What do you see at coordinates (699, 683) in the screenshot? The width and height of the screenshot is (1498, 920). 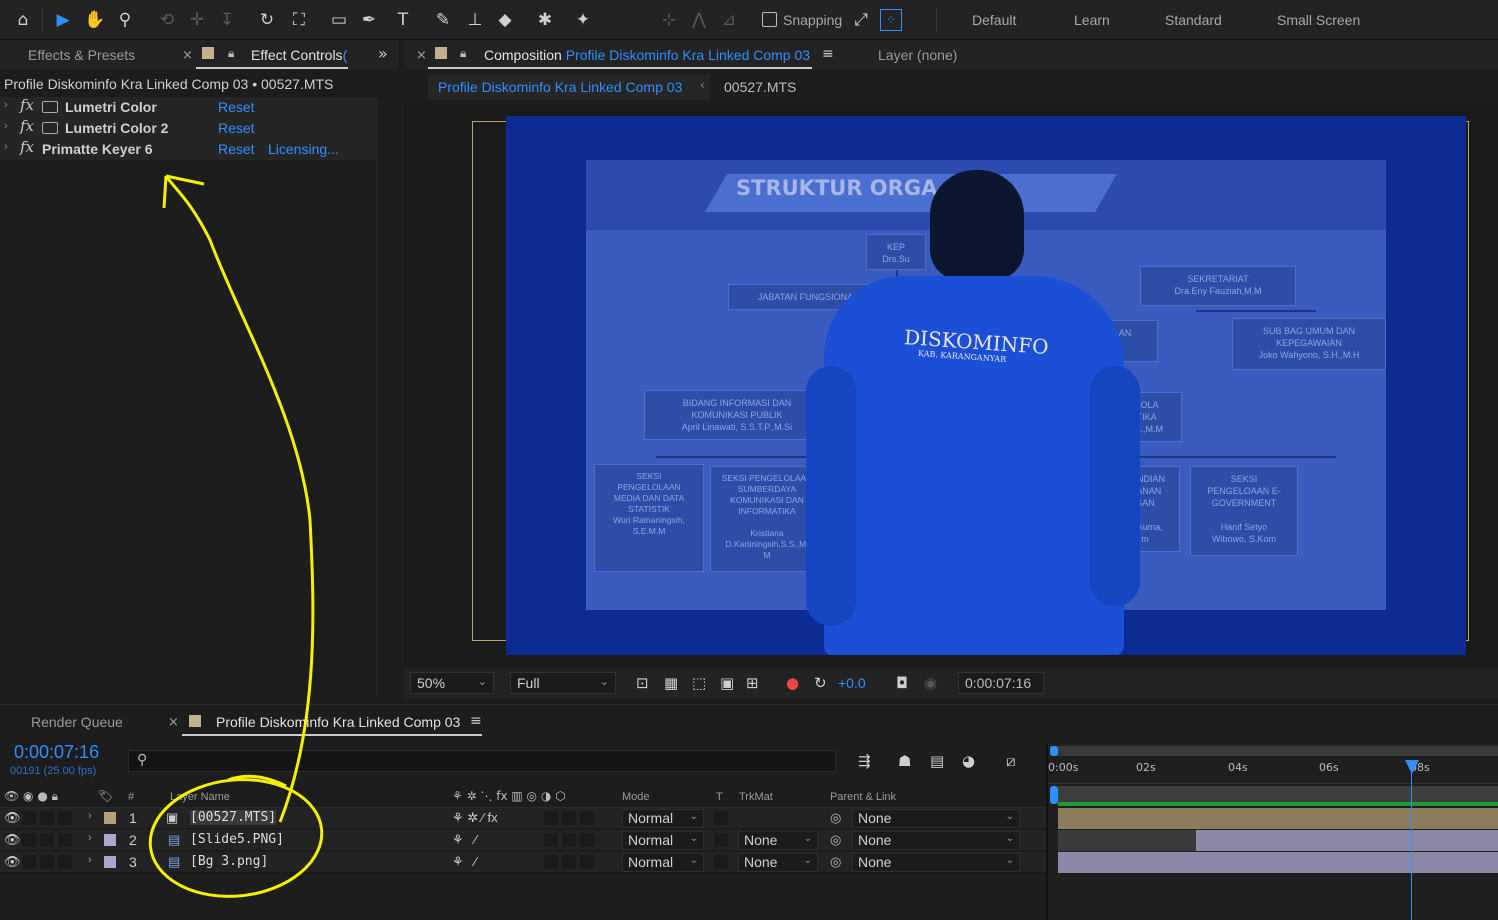 I see `mask-visibility-icon: ⬚` at bounding box center [699, 683].